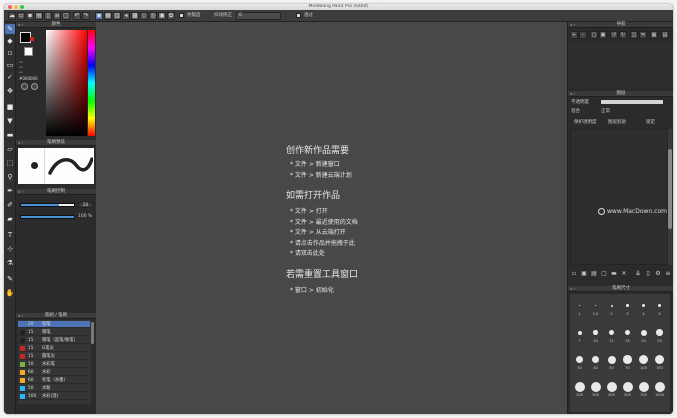 Image resolution: width=677 pixels, height=418 pixels. I want to click on brush-size-preset: 20, so click(643, 336).